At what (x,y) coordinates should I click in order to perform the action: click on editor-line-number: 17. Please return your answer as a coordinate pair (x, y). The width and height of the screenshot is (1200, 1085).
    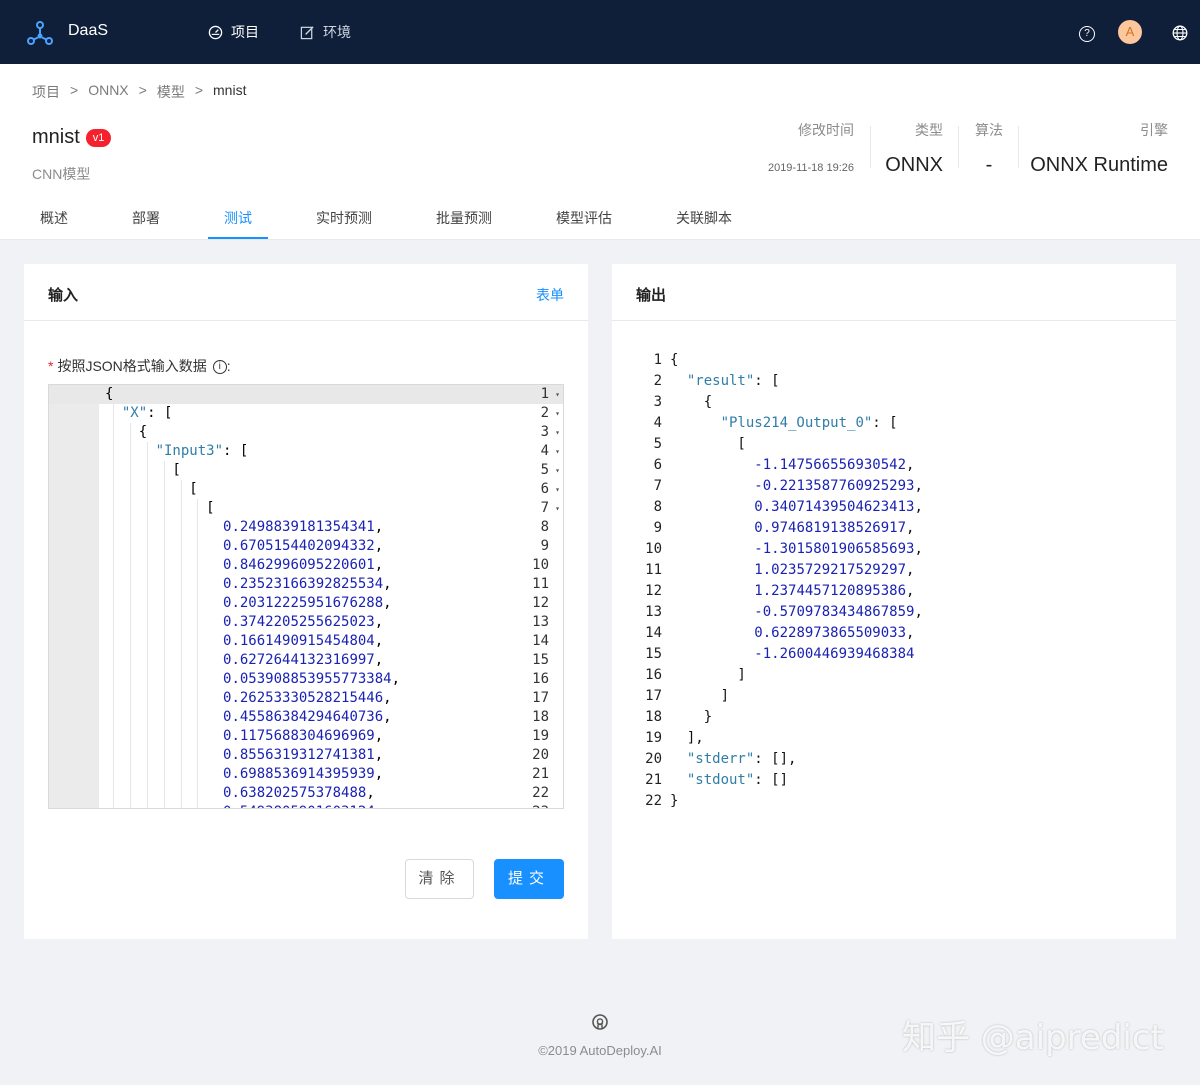
    Looking at the image, I should click on (540, 698).